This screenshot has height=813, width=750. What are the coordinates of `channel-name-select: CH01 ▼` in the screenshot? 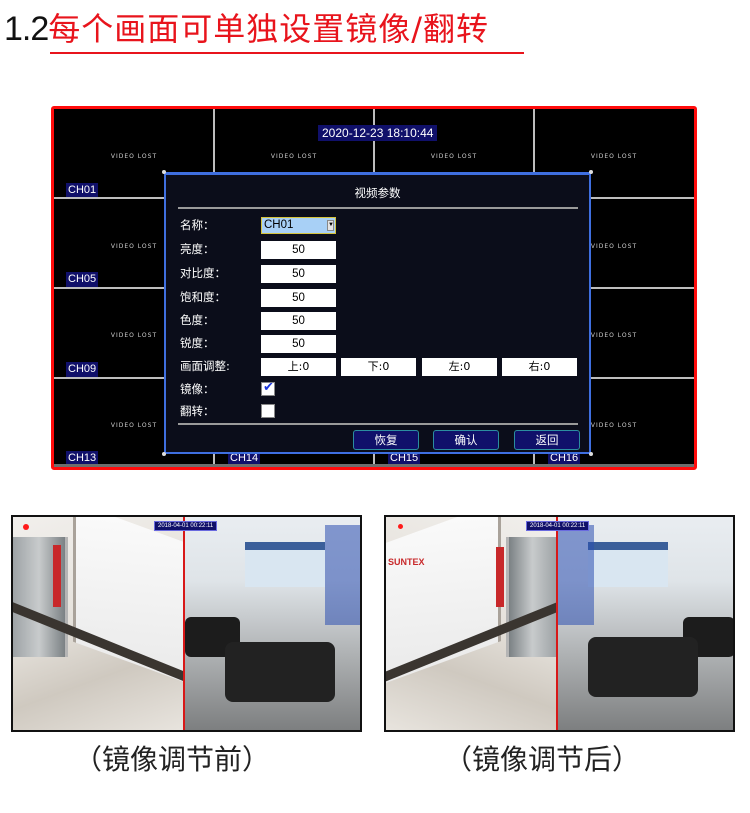 It's located at (298, 225).